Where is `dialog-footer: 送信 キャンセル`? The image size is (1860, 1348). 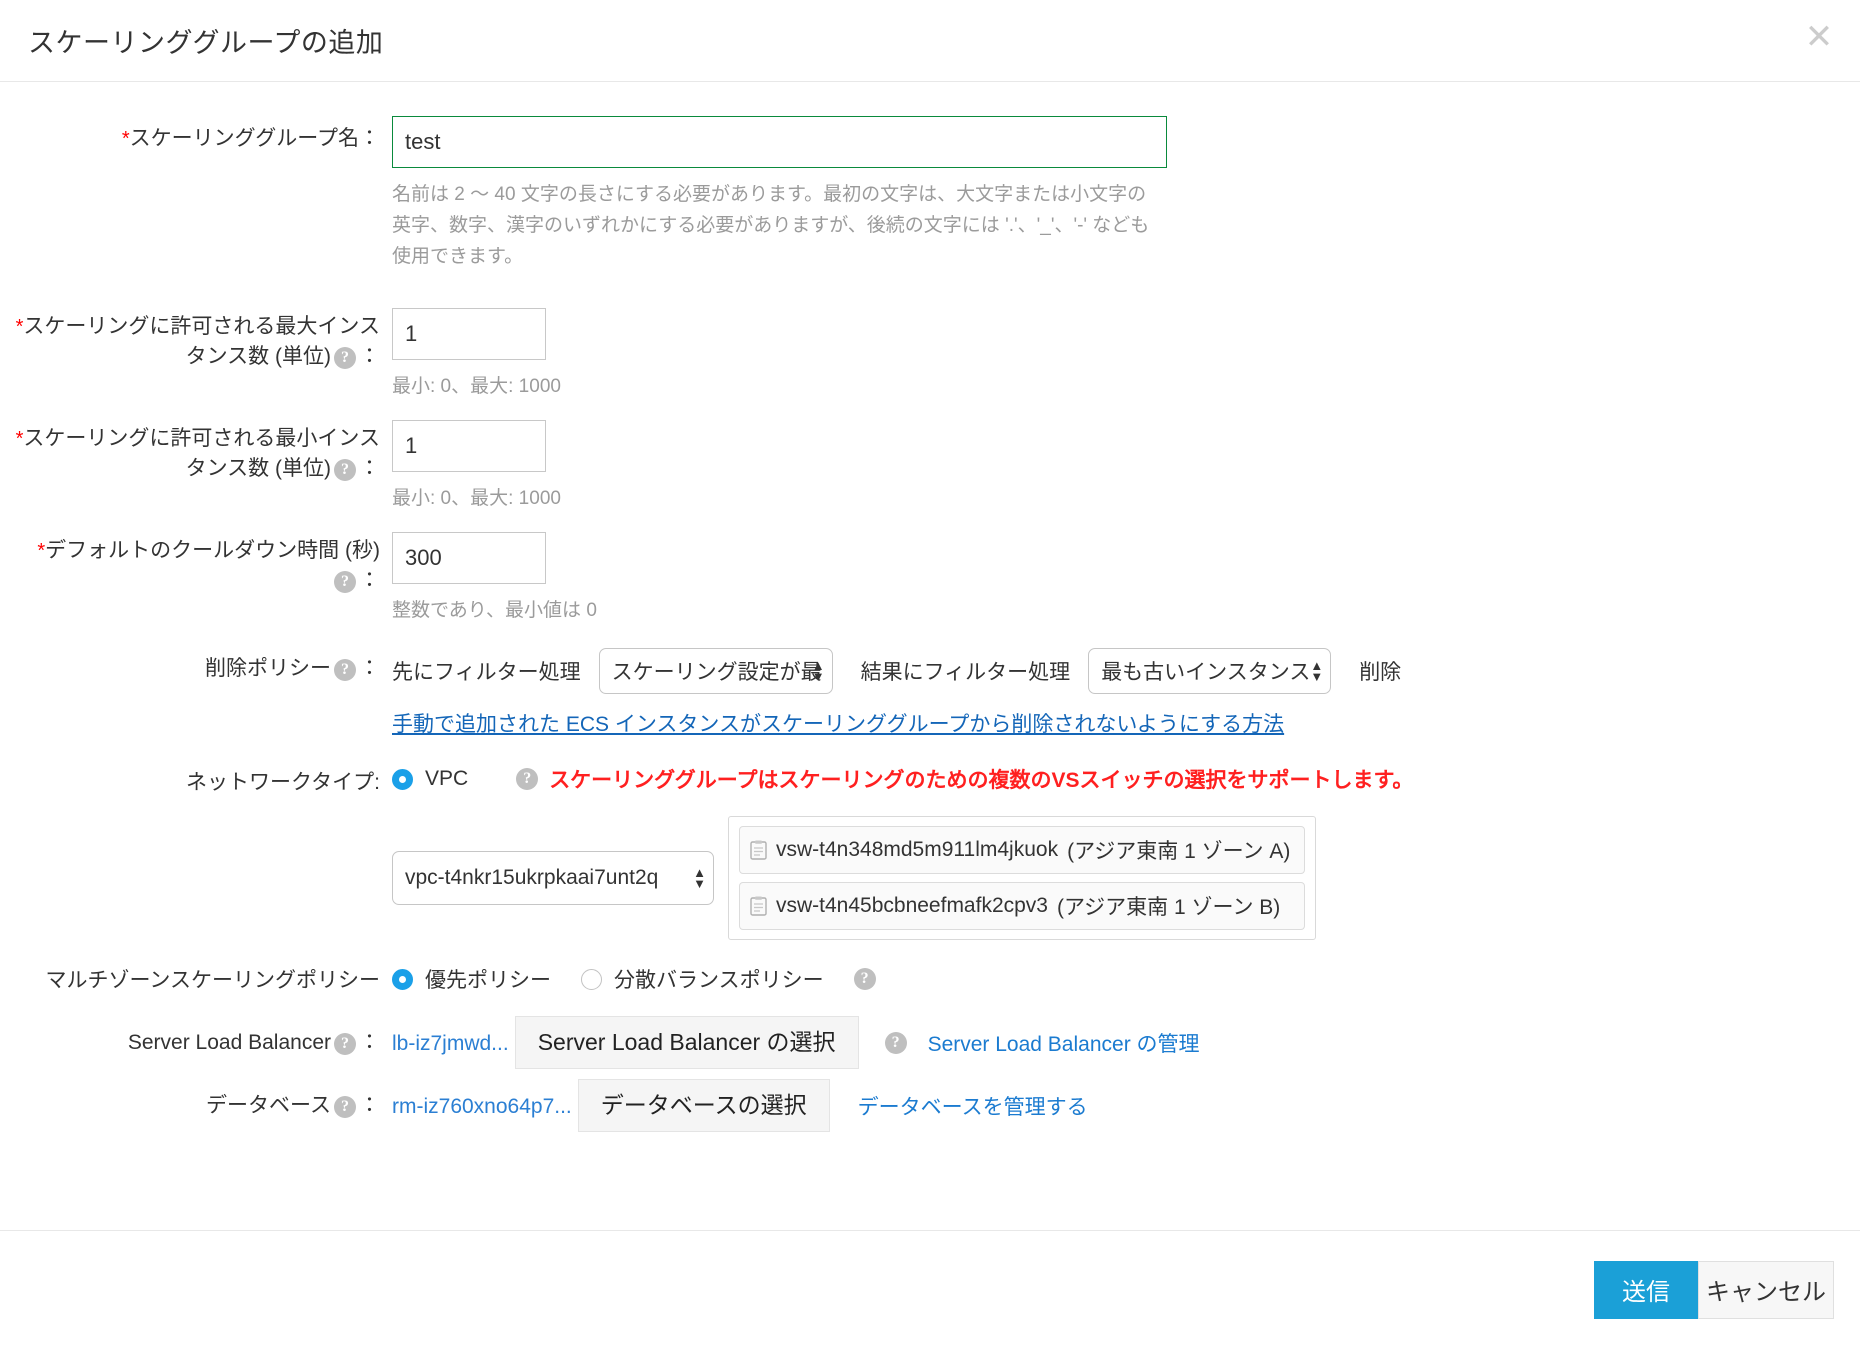
dialog-footer: 送信 キャンセル is located at coordinates (930, 1289).